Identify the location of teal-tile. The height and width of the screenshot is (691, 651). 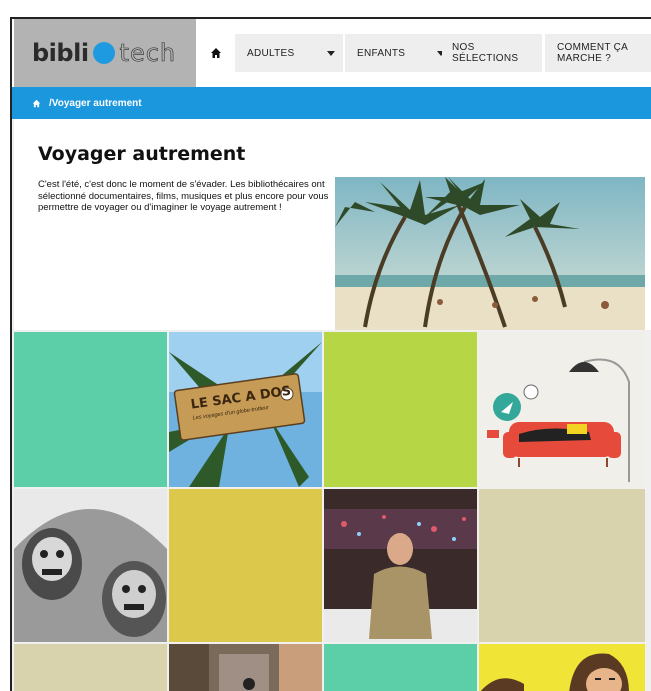
(90, 409).